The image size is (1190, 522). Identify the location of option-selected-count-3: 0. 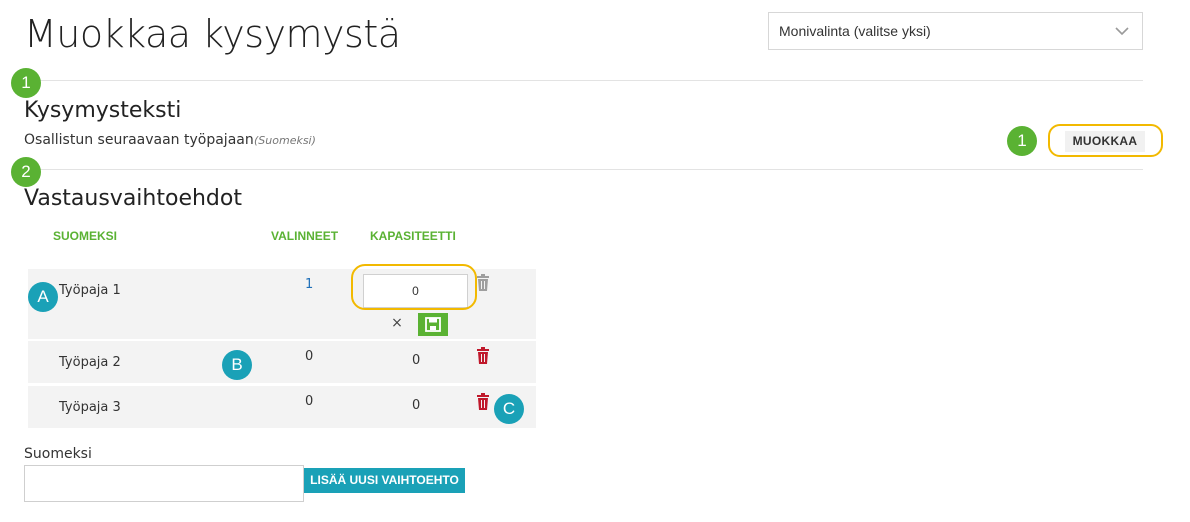
(309, 401).